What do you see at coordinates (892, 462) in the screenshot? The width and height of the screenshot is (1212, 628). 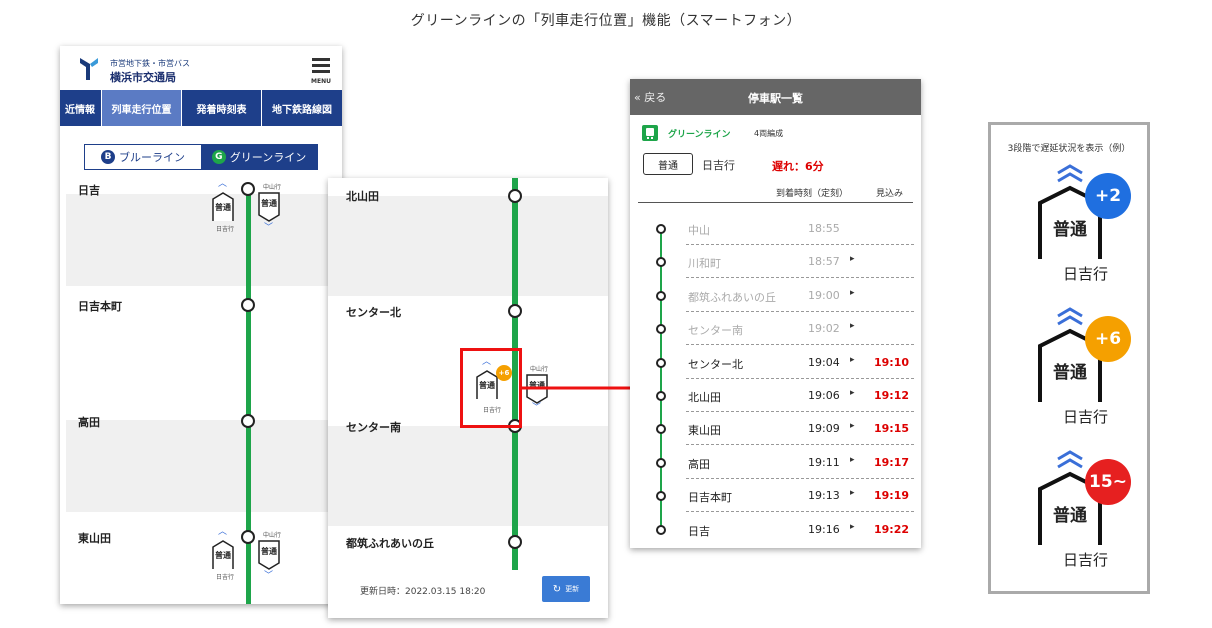 I see `stop-expected-time: 19:17` at bounding box center [892, 462].